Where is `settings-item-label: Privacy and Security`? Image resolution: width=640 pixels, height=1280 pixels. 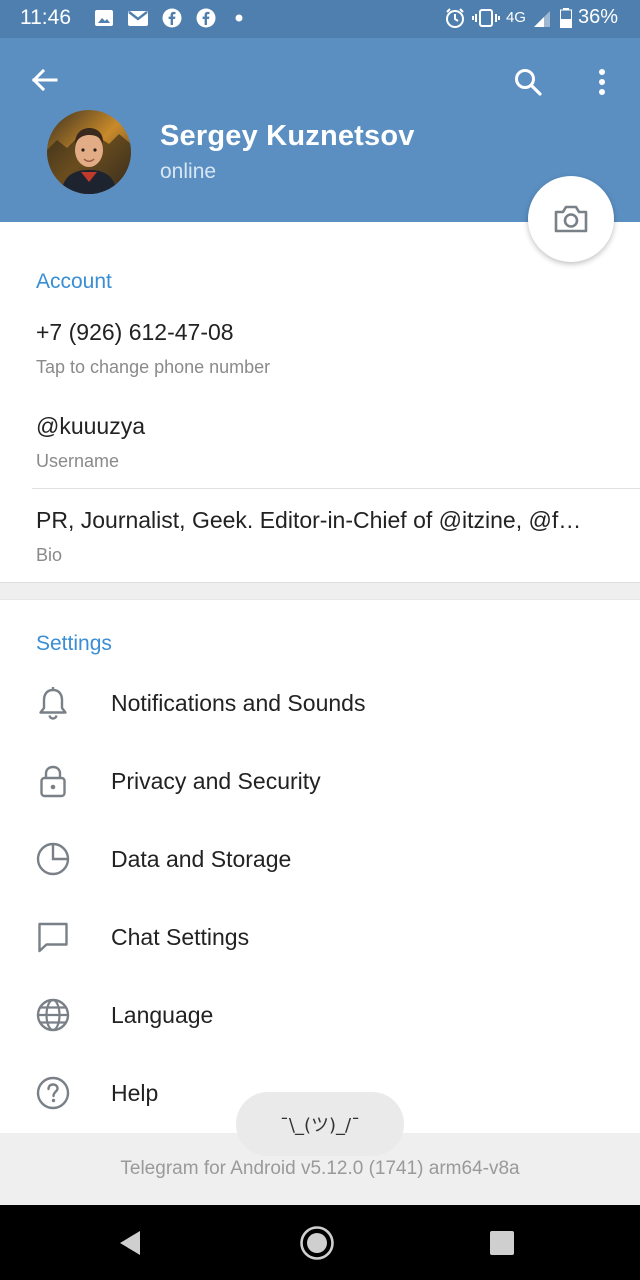 settings-item-label: Privacy and Security is located at coordinates (216, 781).